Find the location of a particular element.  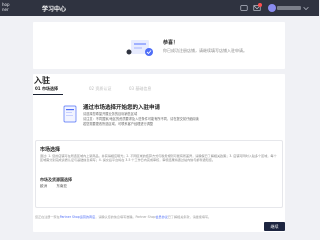

document-icon is located at coordinates (70, 114).